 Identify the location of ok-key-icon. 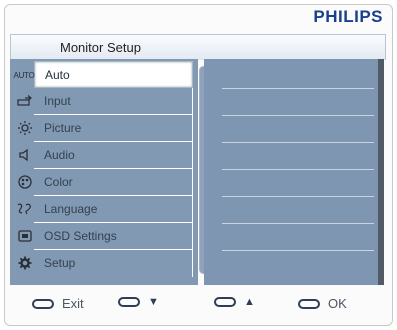
(309, 303).